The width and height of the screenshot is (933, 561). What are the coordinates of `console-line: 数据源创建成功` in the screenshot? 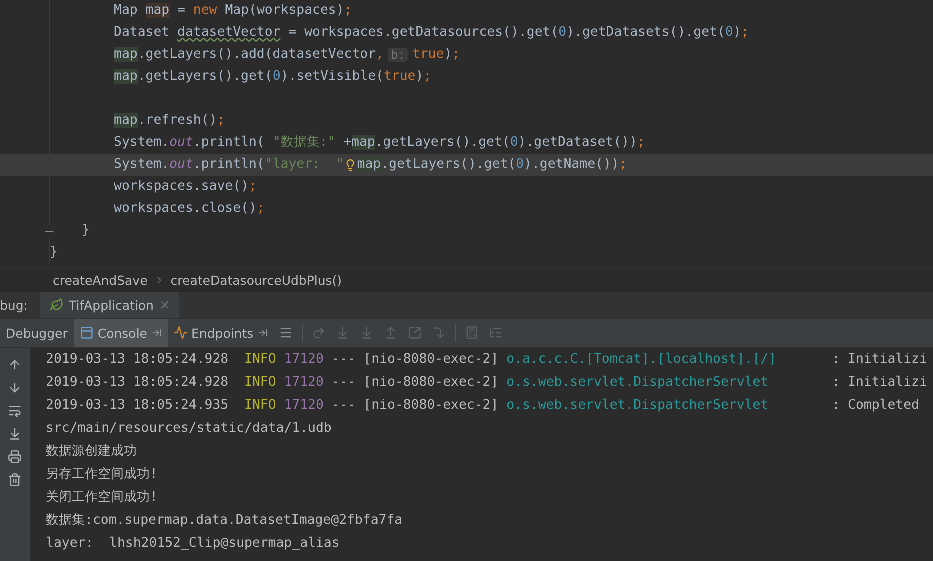 It's located at (91, 452).